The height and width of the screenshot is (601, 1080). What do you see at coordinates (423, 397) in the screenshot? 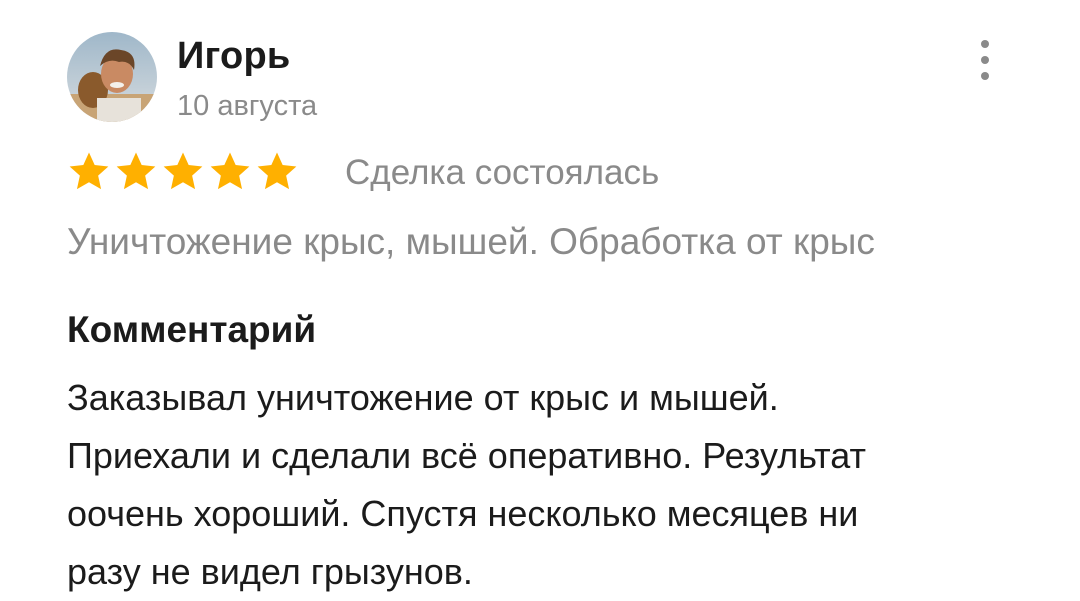
I see `comment-line: Заказывал уничтожение от крыс и мышей.` at bounding box center [423, 397].